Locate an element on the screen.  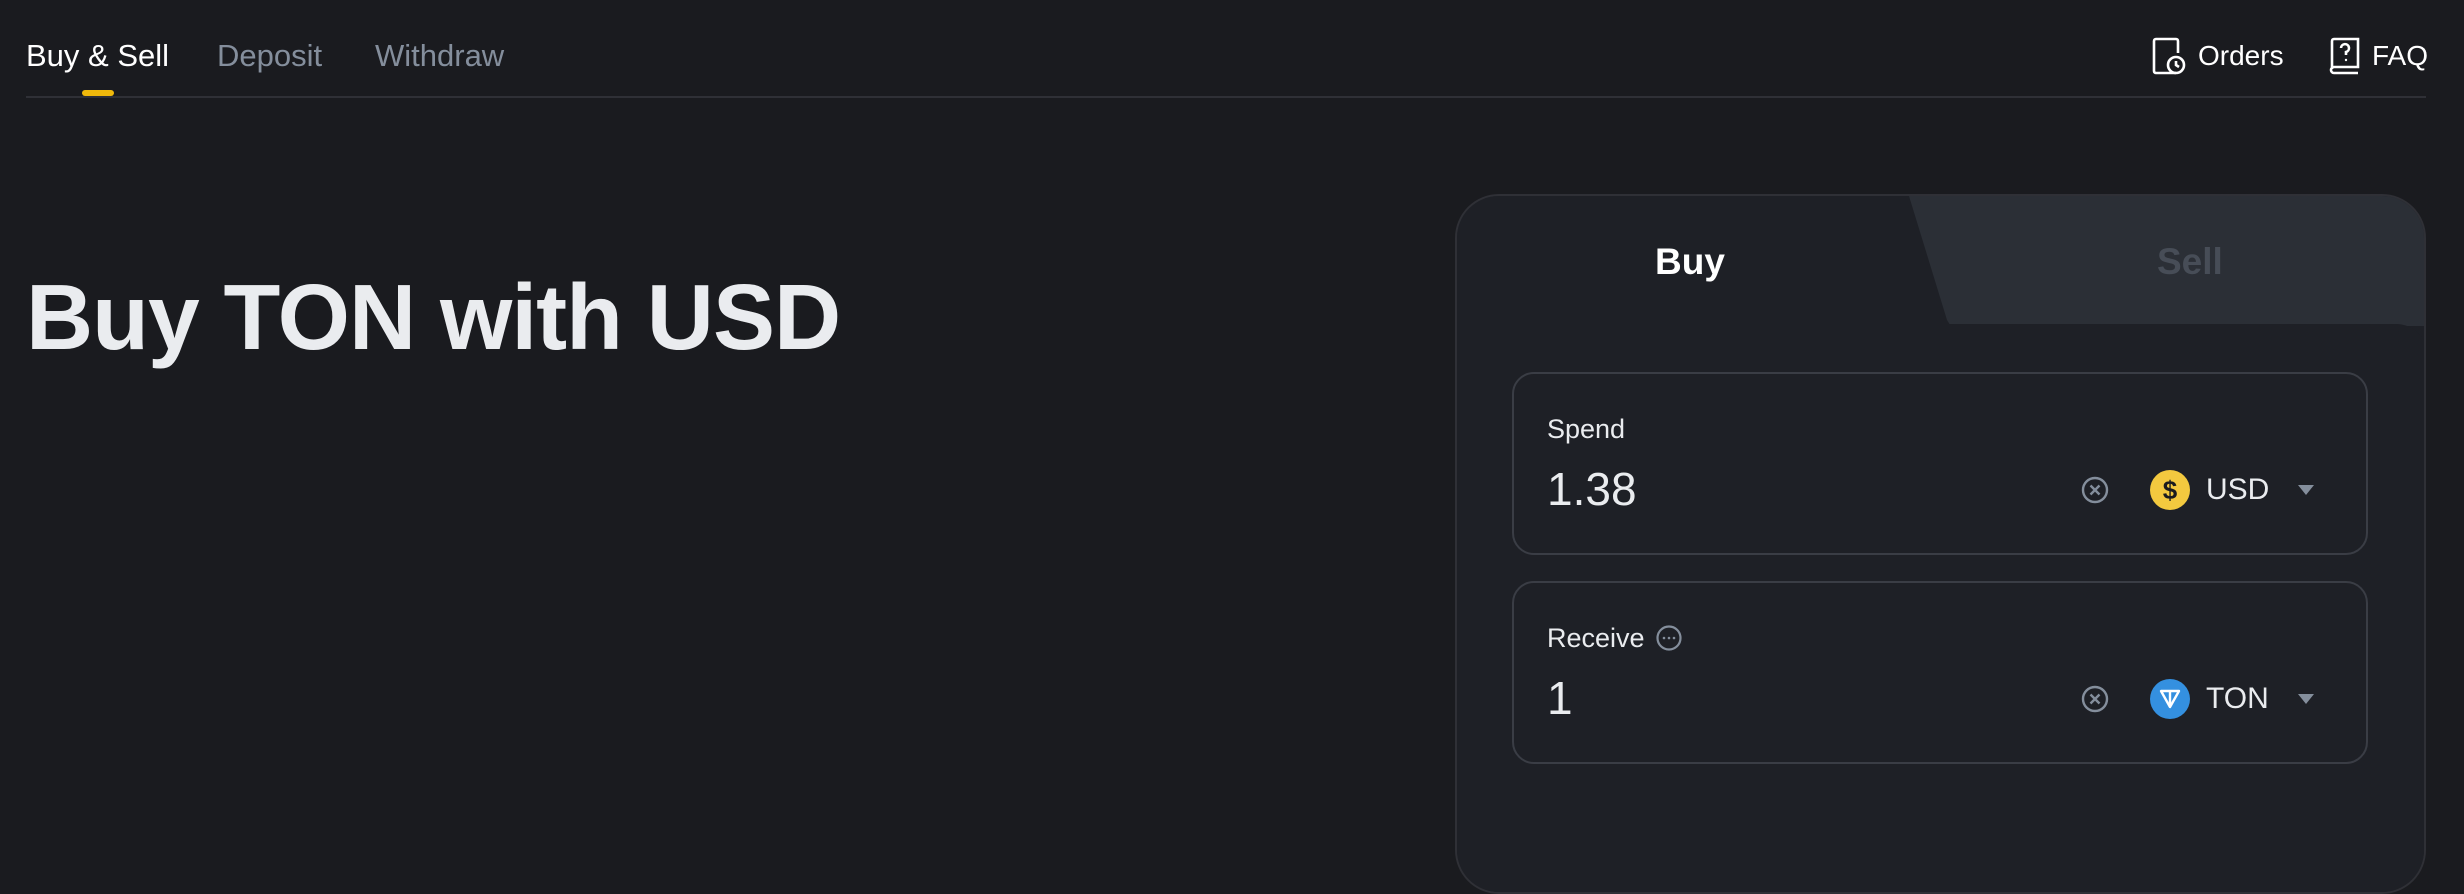
top-navigation: Buy & Sell Deposit Withdraw Orders FAQ is located at coordinates (1227, 49).